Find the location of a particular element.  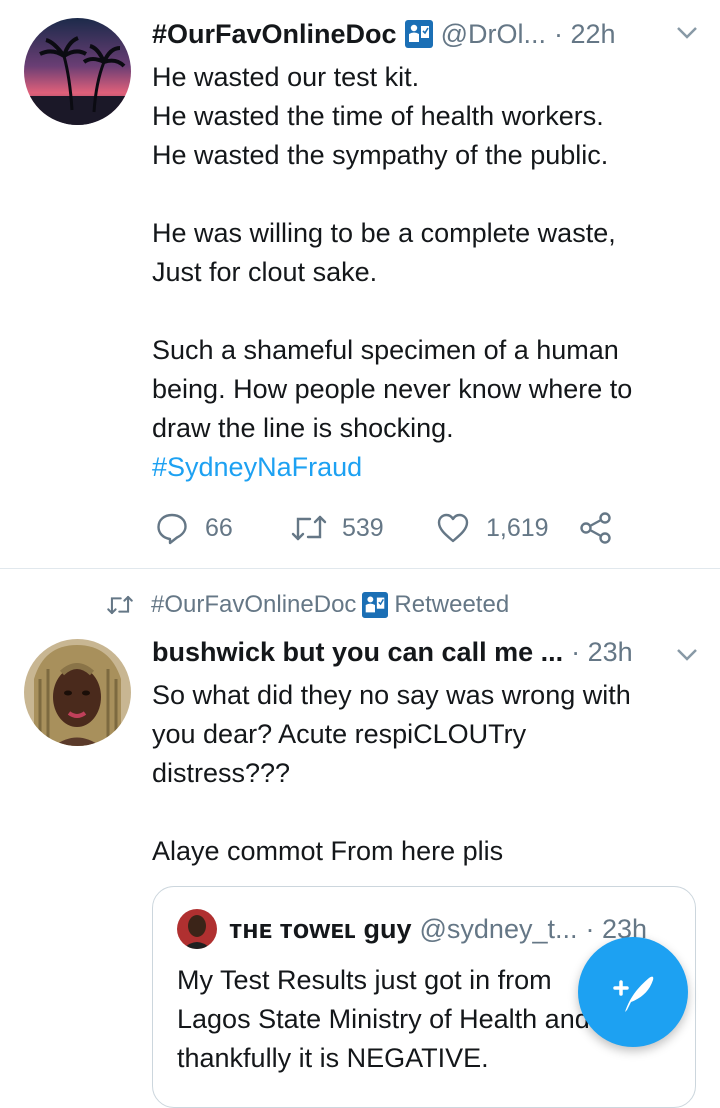

retweeter-name: #OurFavOnlineDoc is located at coordinates (253, 605).